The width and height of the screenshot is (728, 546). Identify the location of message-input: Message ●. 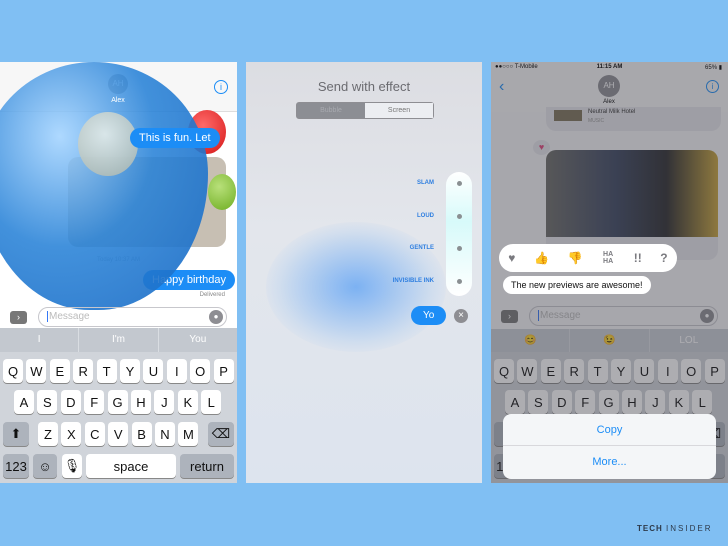
(132, 317).